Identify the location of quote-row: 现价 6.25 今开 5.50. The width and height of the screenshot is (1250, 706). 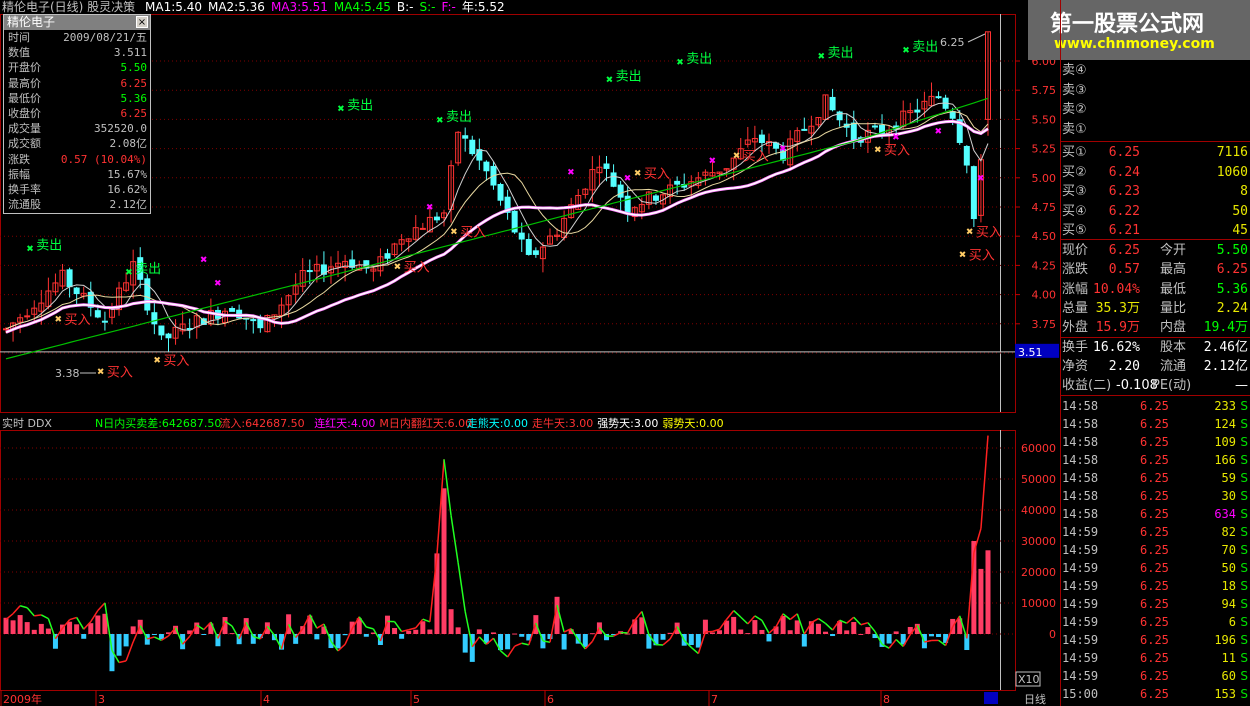
(1155, 250).